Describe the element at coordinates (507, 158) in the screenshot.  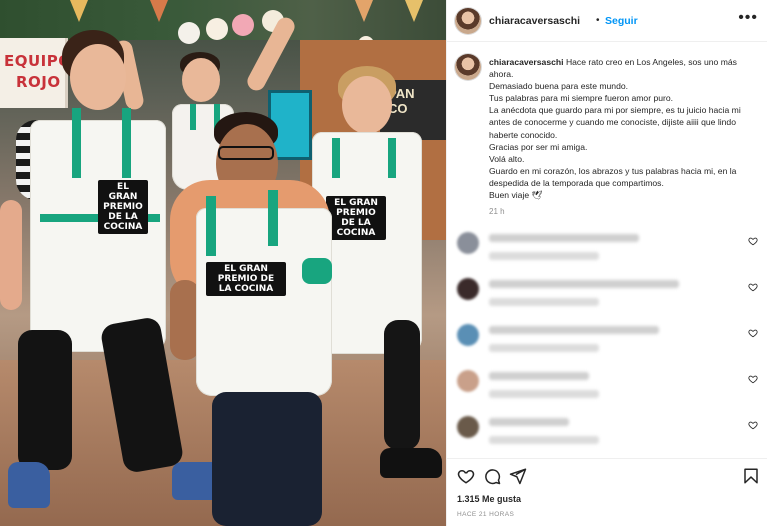
I see `caption-line: Volá alto.` at that location.